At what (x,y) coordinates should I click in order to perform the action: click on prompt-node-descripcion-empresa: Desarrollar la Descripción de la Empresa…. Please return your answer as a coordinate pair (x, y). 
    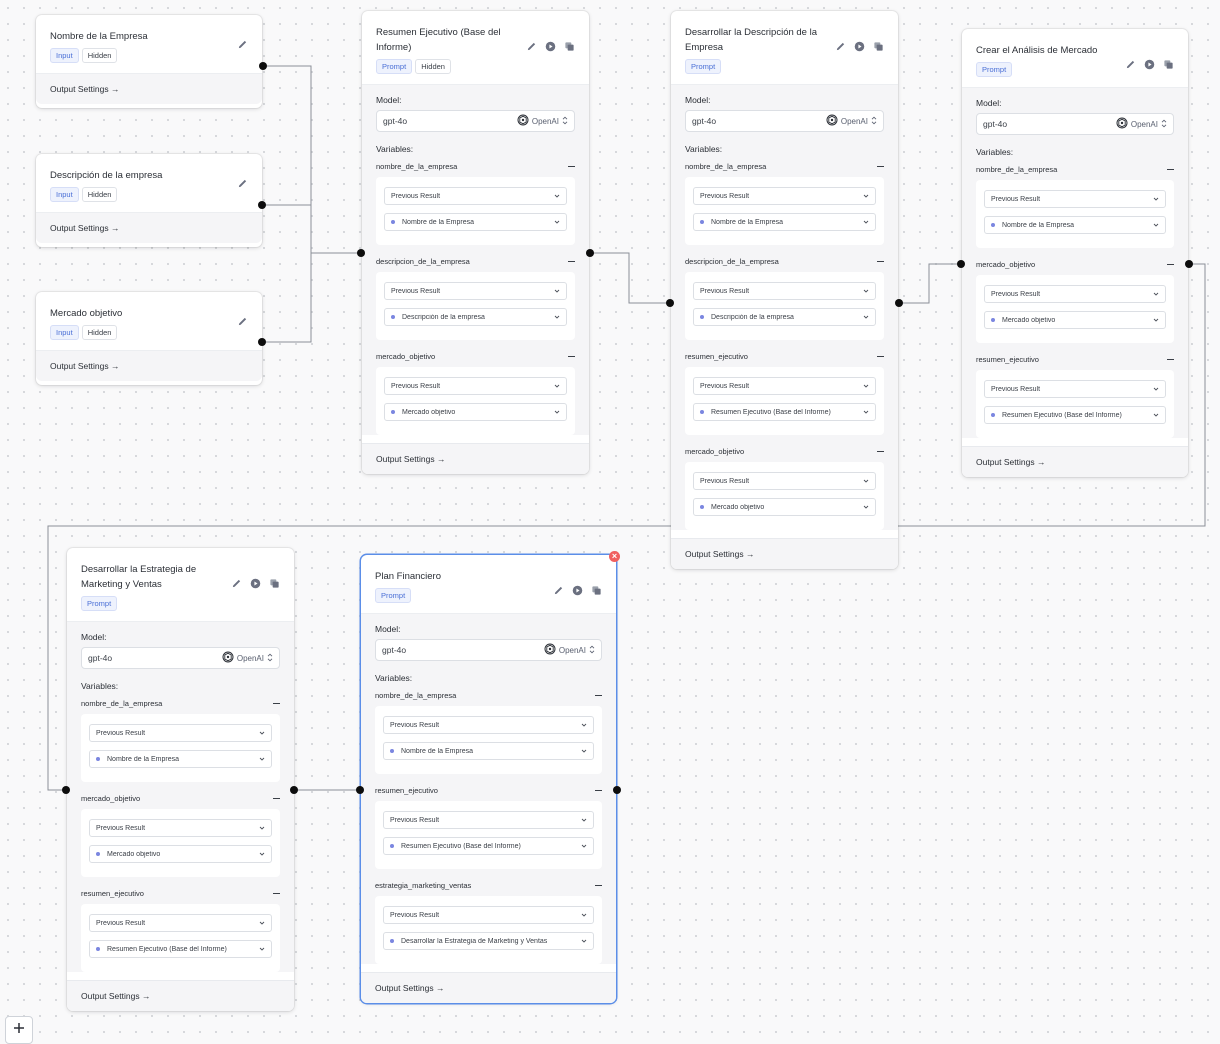
    Looking at the image, I should click on (784, 290).